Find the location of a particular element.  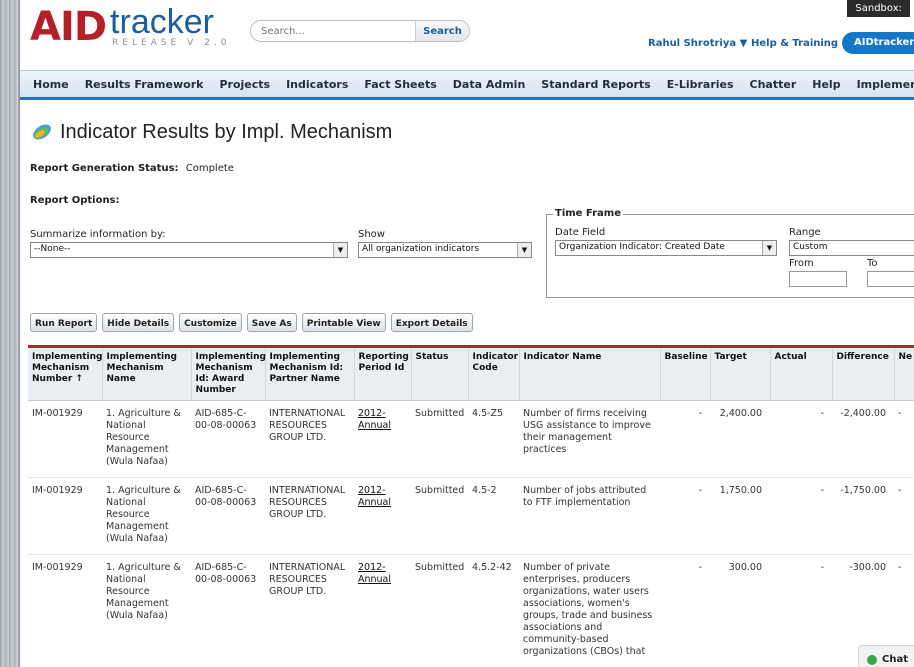

to-label: To is located at coordinates (872, 263).